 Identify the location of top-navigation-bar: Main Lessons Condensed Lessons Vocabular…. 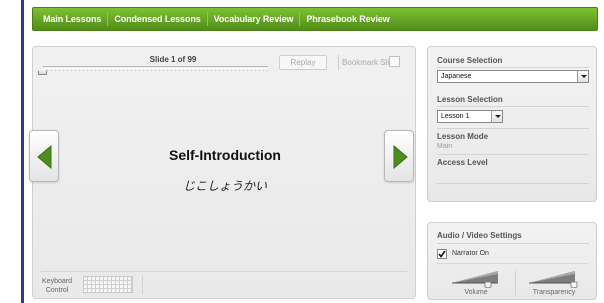
(315, 19).